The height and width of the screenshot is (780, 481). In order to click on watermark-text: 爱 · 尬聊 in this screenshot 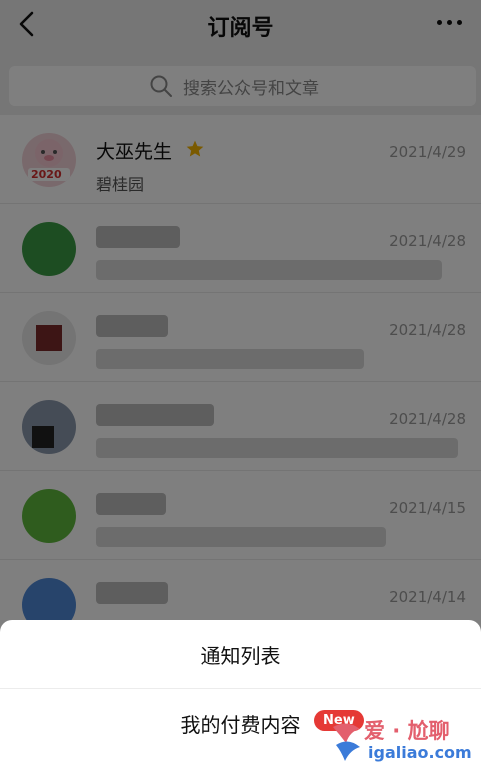, I will do `click(407, 731)`.